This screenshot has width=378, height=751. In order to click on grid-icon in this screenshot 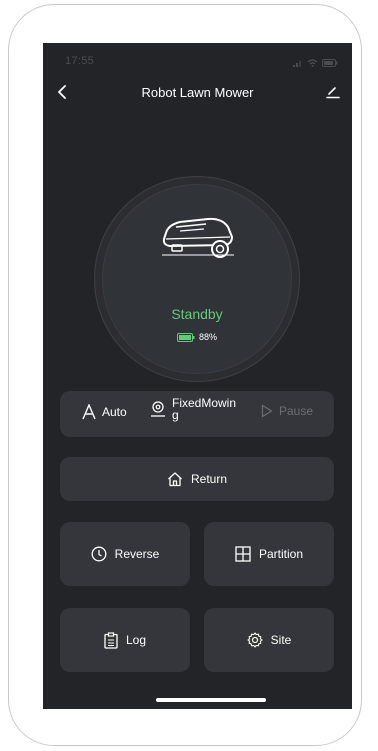, I will do `click(243, 554)`.